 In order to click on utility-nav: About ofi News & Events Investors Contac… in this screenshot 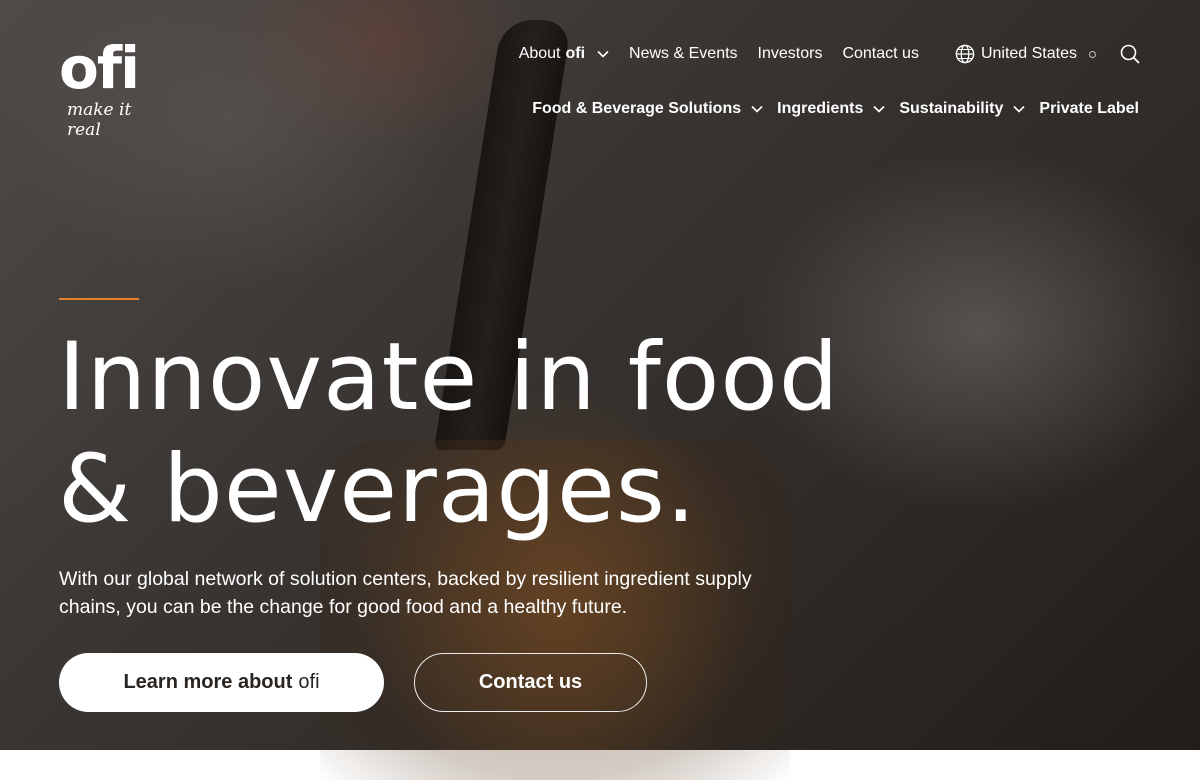, I will do `click(829, 54)`.